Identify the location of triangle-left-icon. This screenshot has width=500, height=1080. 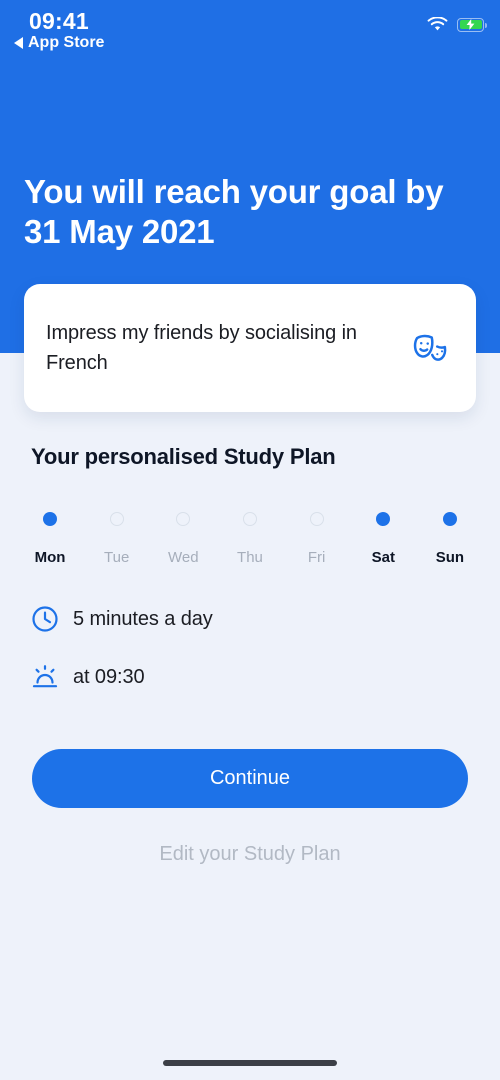
(18, 43).